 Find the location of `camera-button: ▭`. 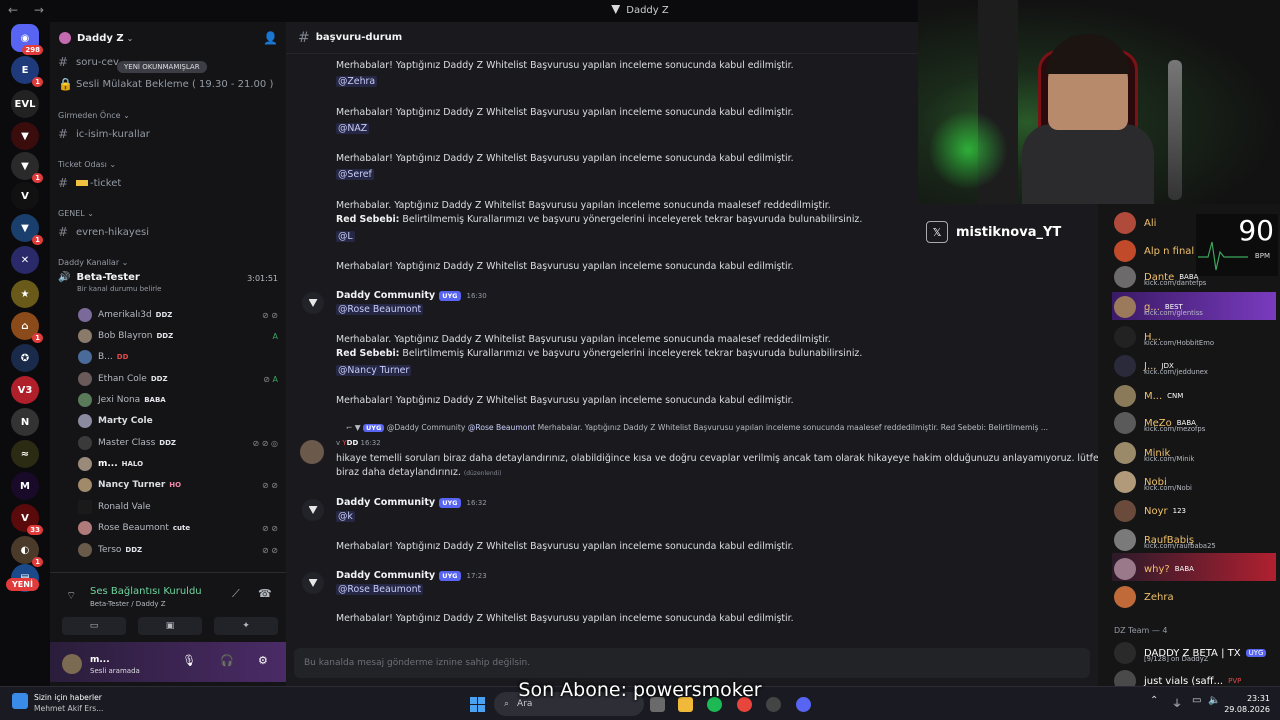

camera-button: ▭ is located at coordinates (94, 626).